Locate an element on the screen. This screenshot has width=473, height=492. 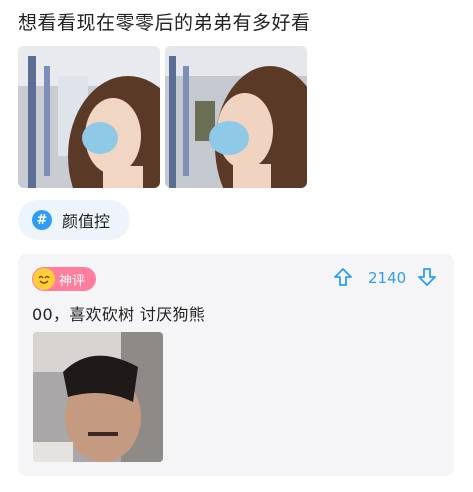
topic-tag-label: 颜值控 is located at coordinates (86, 221).